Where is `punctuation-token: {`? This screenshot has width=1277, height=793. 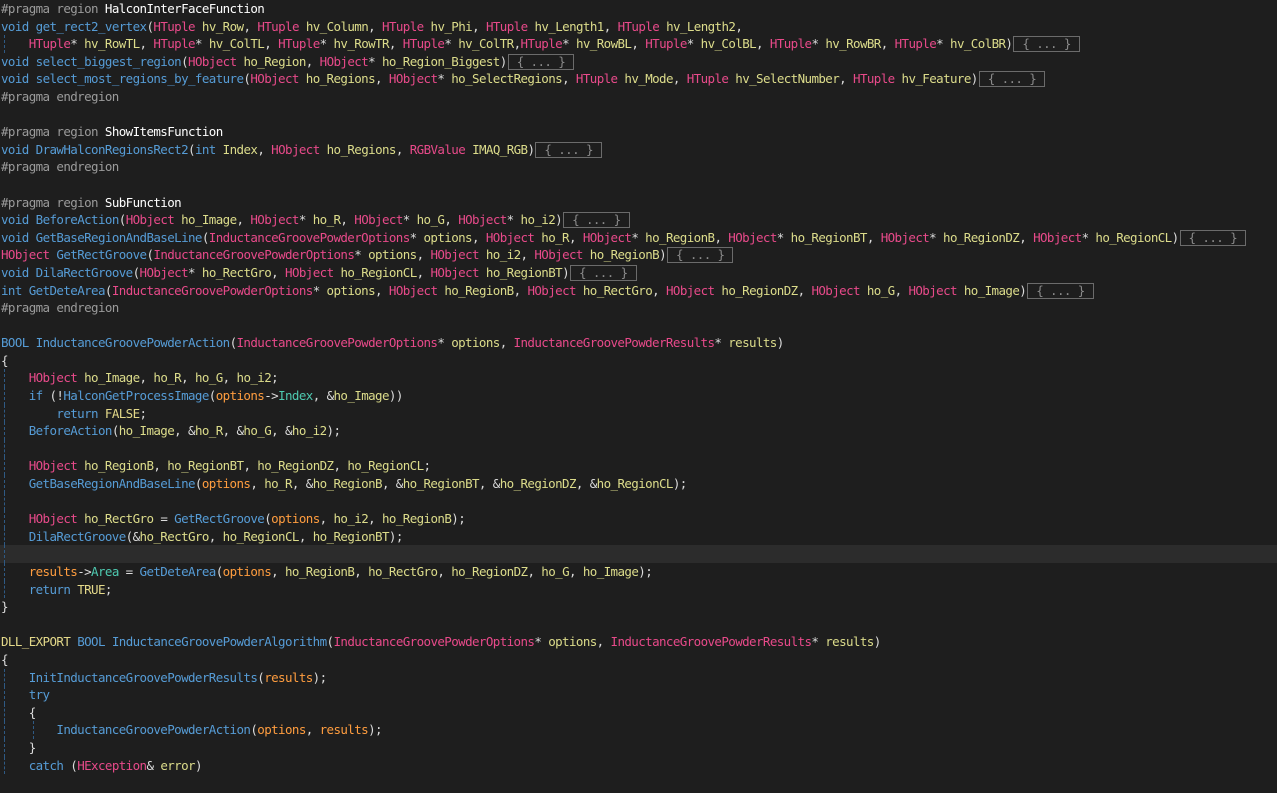 punctuation-token: { is located at coordinates (5, 659).